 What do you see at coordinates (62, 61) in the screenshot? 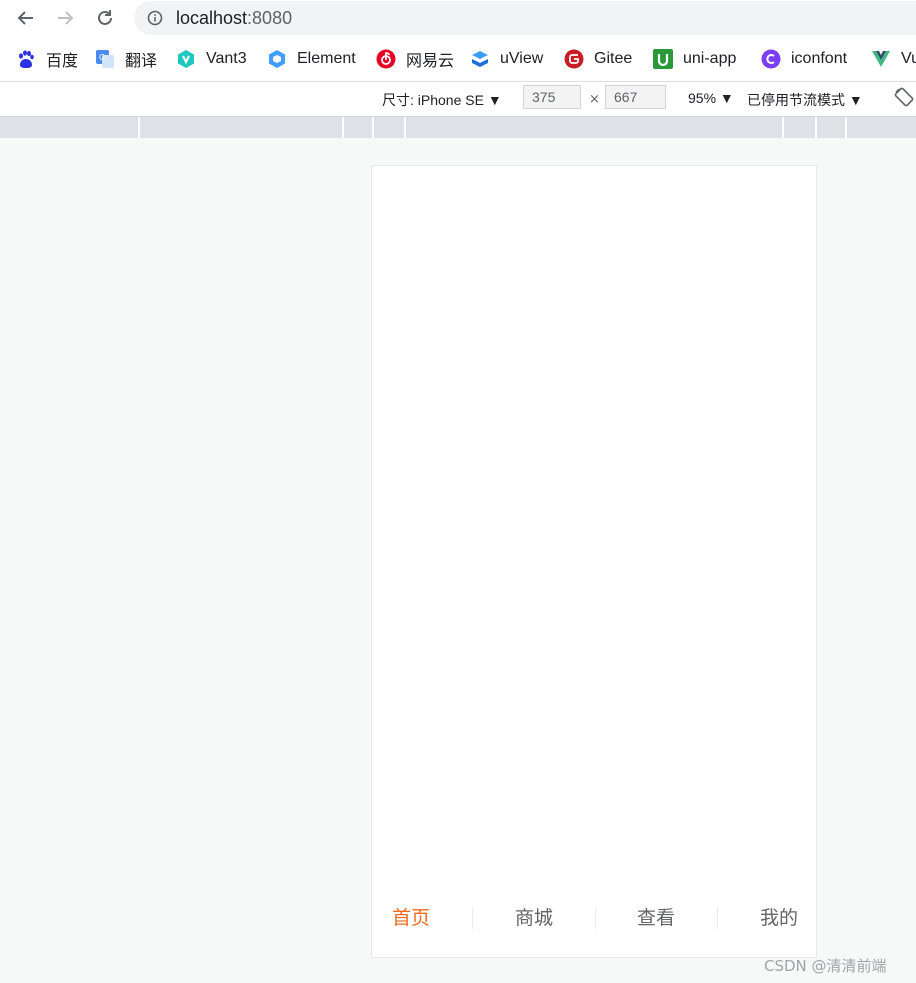
I see `bookmark-label: 百度` at bounding box center [62, 61].